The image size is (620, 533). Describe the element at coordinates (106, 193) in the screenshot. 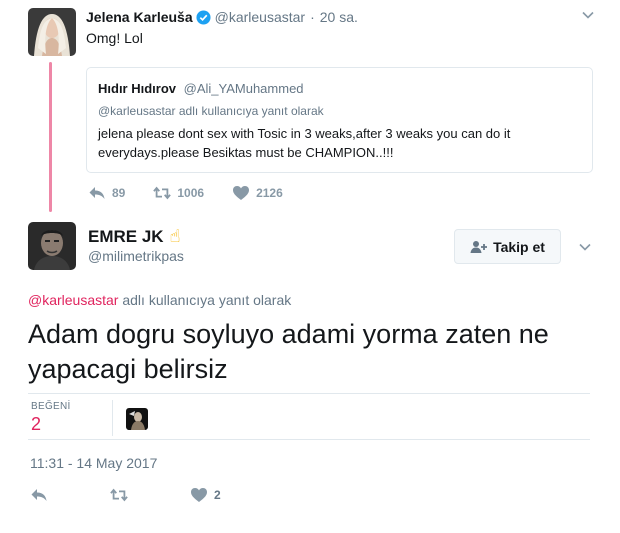

I see `reply-button: 89` at that location.